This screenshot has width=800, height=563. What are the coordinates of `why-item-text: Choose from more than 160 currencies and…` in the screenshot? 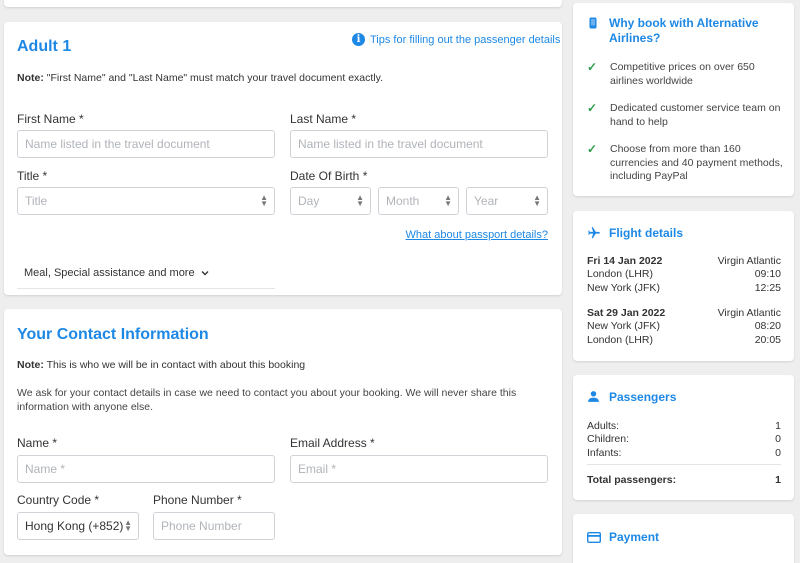 It's located at (696, 162).